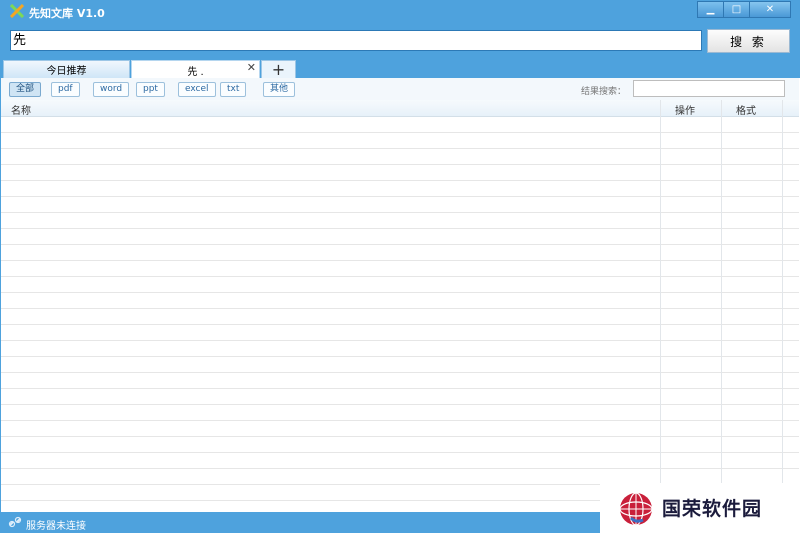  What do you see at coordinates (604, 92) in the screenshot?
I see `result-search-label: 结果搜索：` at bounding box center [604, 92].